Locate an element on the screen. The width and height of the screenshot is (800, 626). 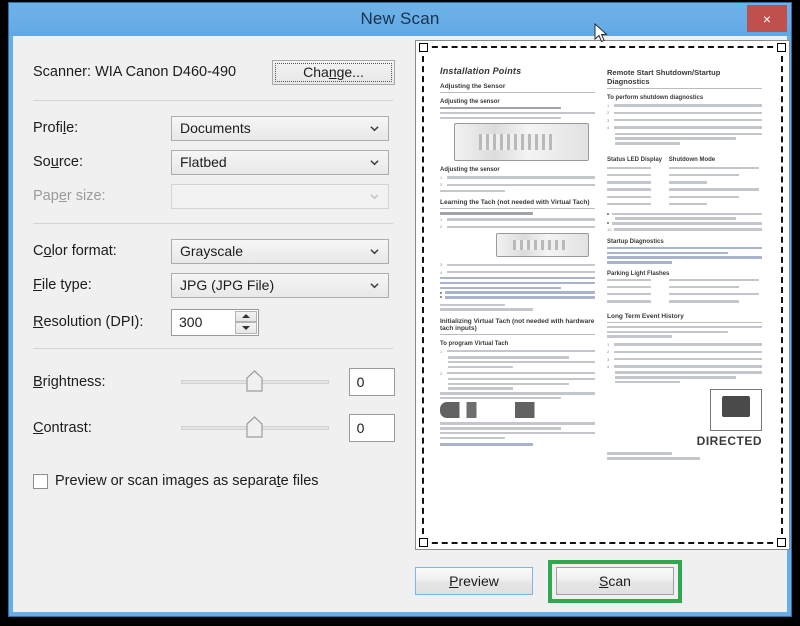
contrast-row: Contrast: 0 is located at coordinates (214, 428).